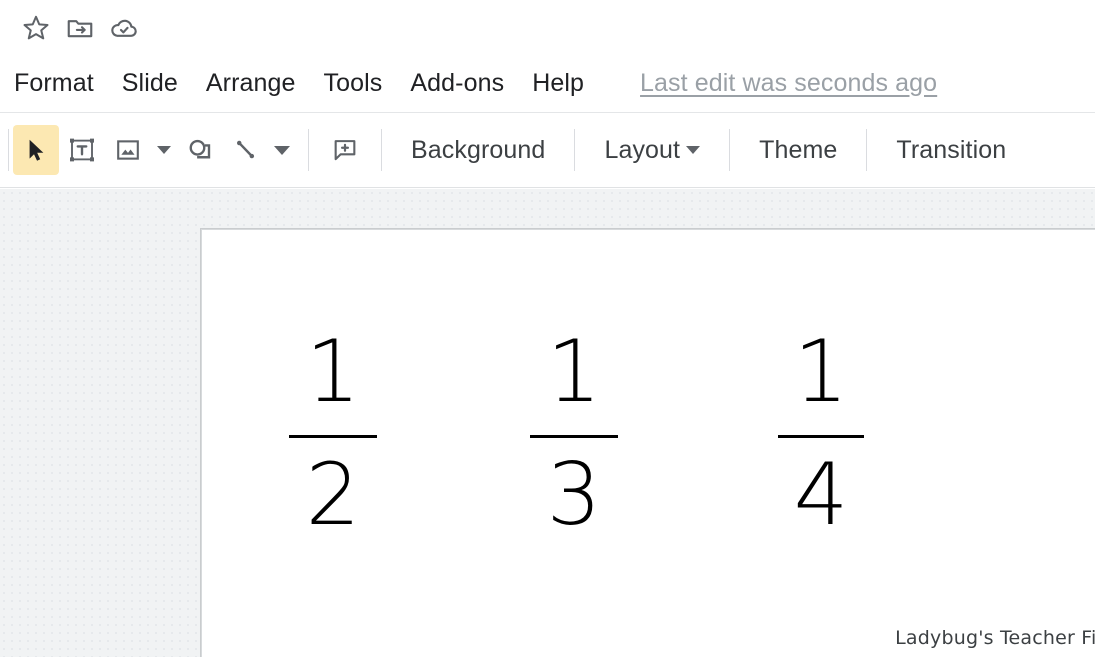 The height and width of the screenshot is (657, 1095). I want to click on move-to-folder-icon, so click(80, 28).